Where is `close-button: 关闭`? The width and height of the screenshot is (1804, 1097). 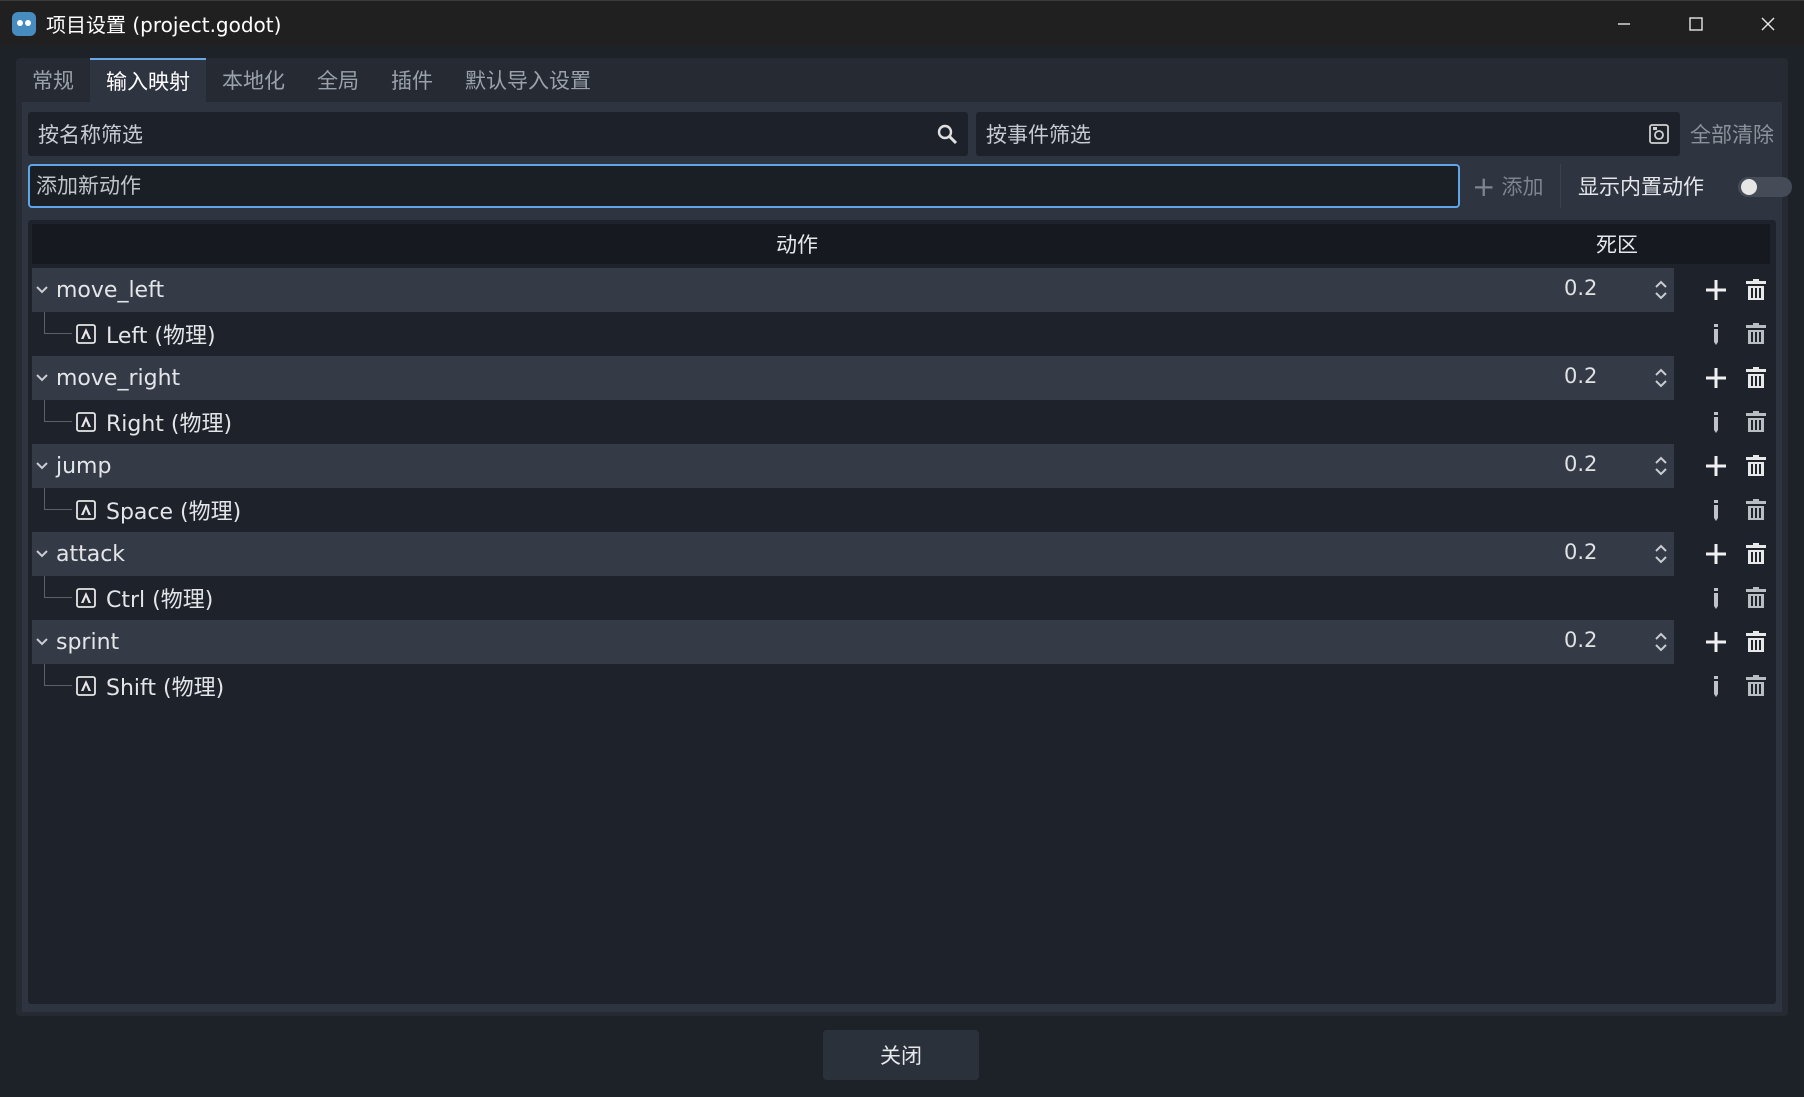
close-button: 关闭 is located at coordinates (901, 1055).